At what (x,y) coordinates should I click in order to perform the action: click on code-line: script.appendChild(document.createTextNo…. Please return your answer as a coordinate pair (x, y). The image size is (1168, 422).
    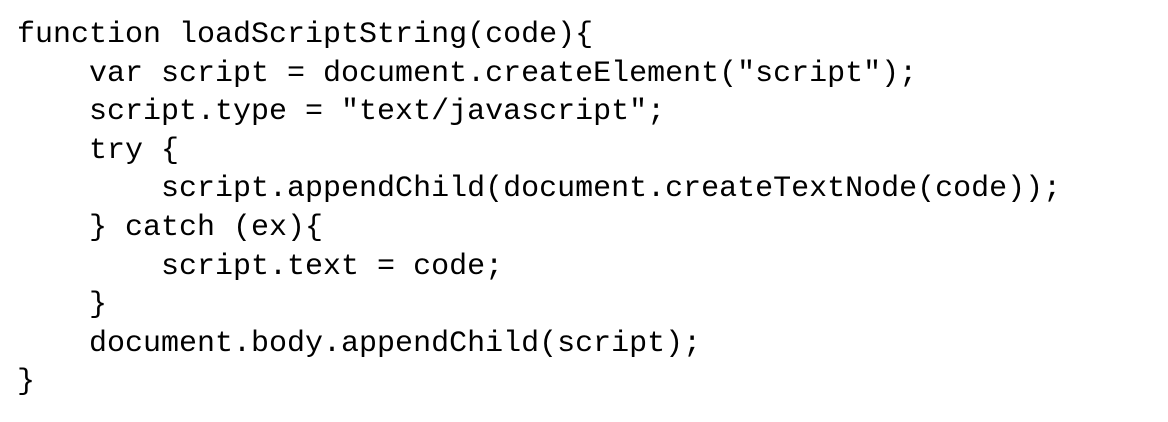
    Looking at the image, I should click on (539, 189).